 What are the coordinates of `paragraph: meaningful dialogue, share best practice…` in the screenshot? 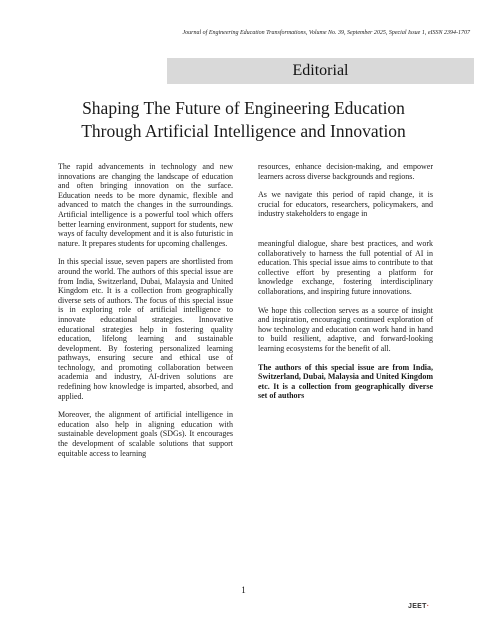 It's located at (345, 267).